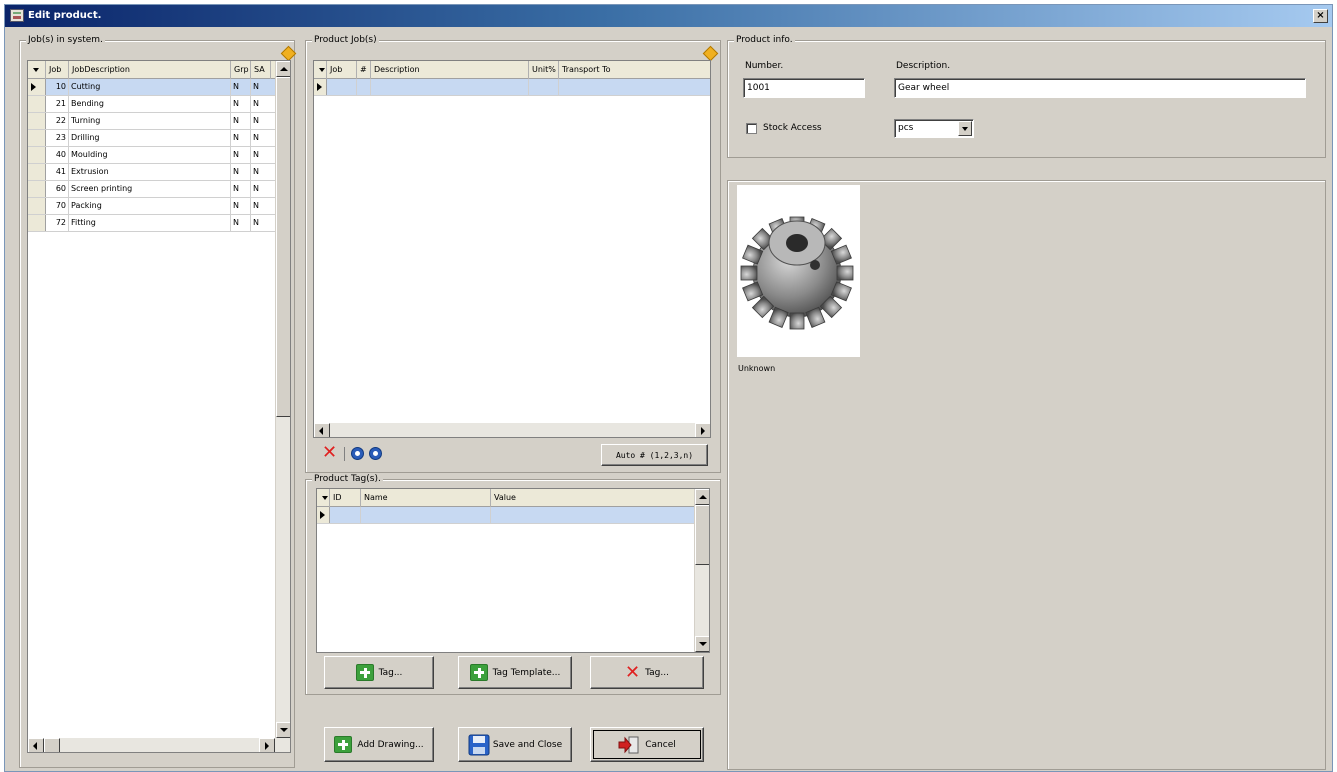 This screenshot has height=772, width=1337. What do you see at coordinates (544, 70) in the screenshot?
I see `col-unit: Unit%` at bounding box center [544, 70].